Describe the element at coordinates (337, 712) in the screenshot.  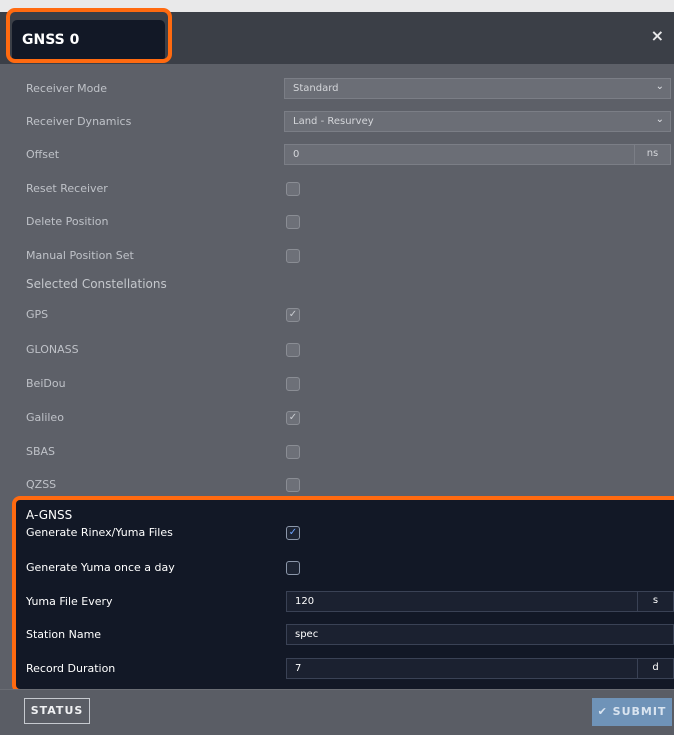
I see `dialog-footer: STATUS ✔ SUBMIT` at that location.